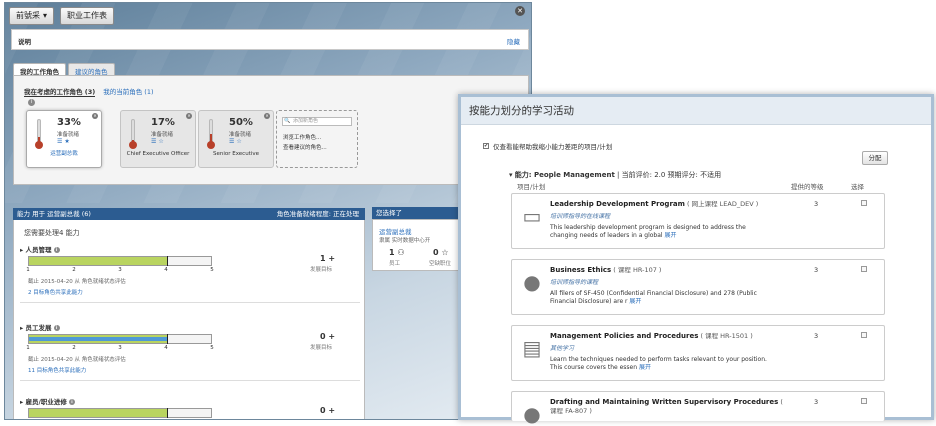  I want to click on selected-role-sub: 隶属 实时数据中心开, so click(405, 241).